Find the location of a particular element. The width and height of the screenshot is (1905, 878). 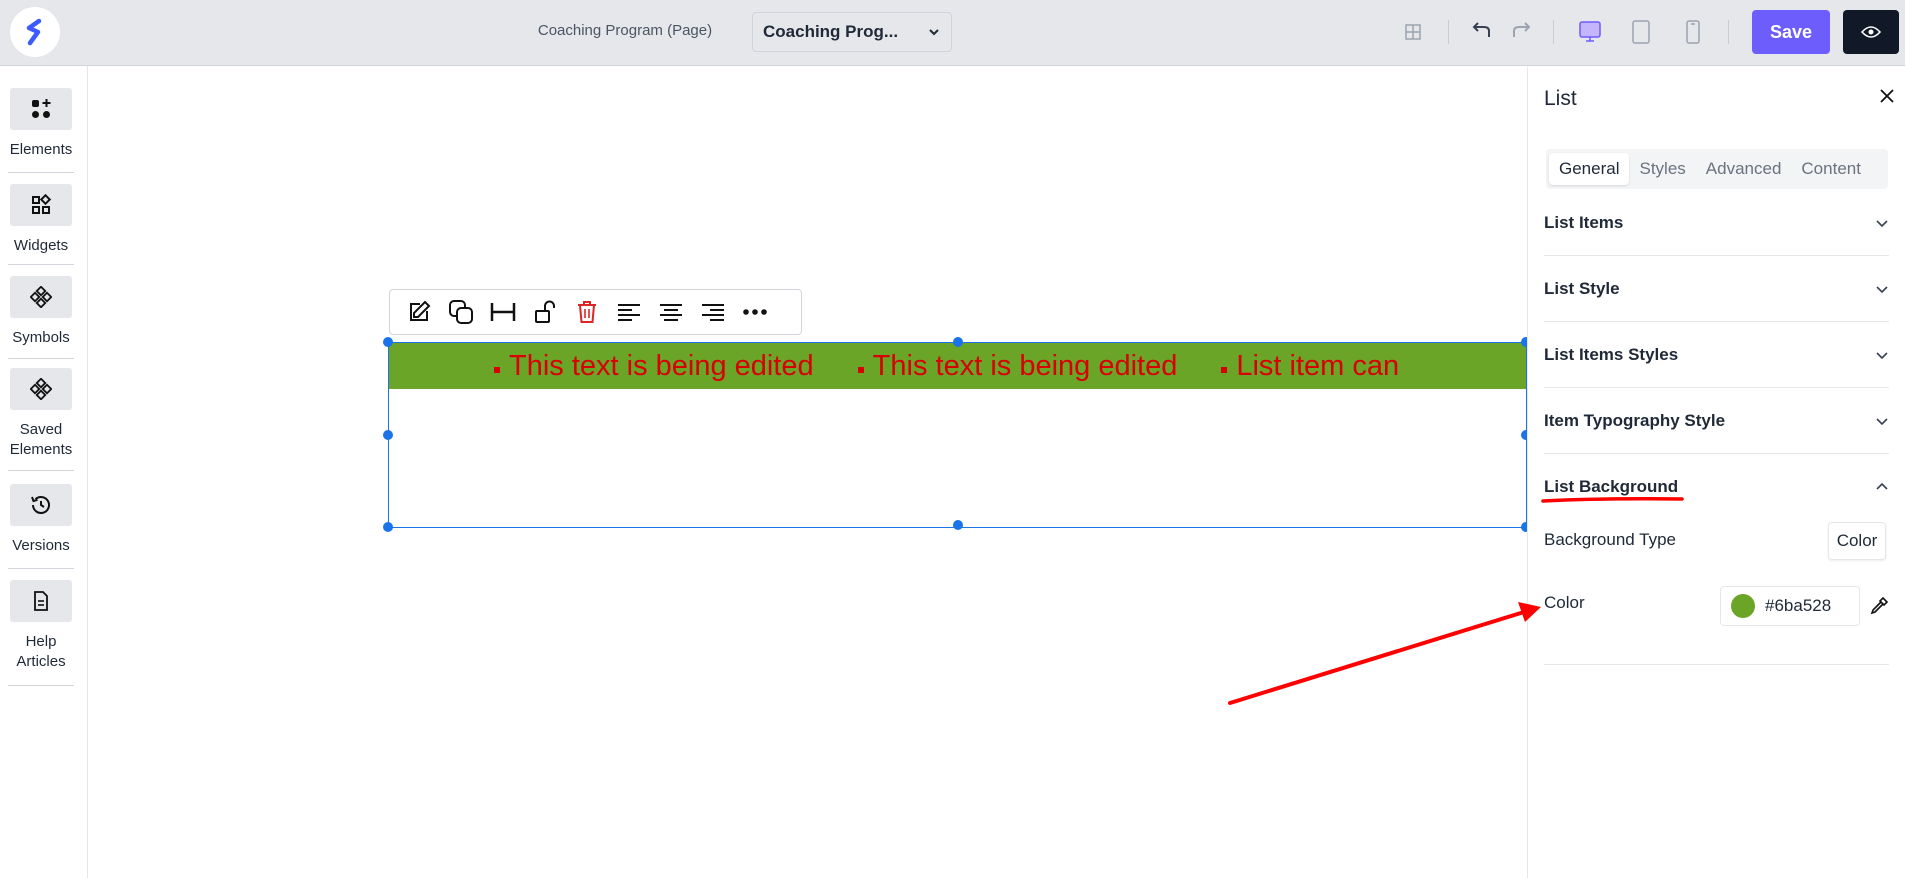

section-title: List Style is located at coordinates (1582, 288).